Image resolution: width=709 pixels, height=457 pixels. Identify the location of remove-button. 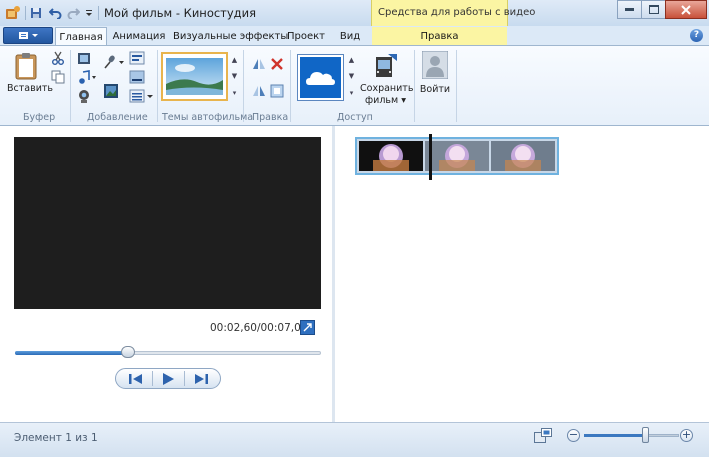
(277, 64).